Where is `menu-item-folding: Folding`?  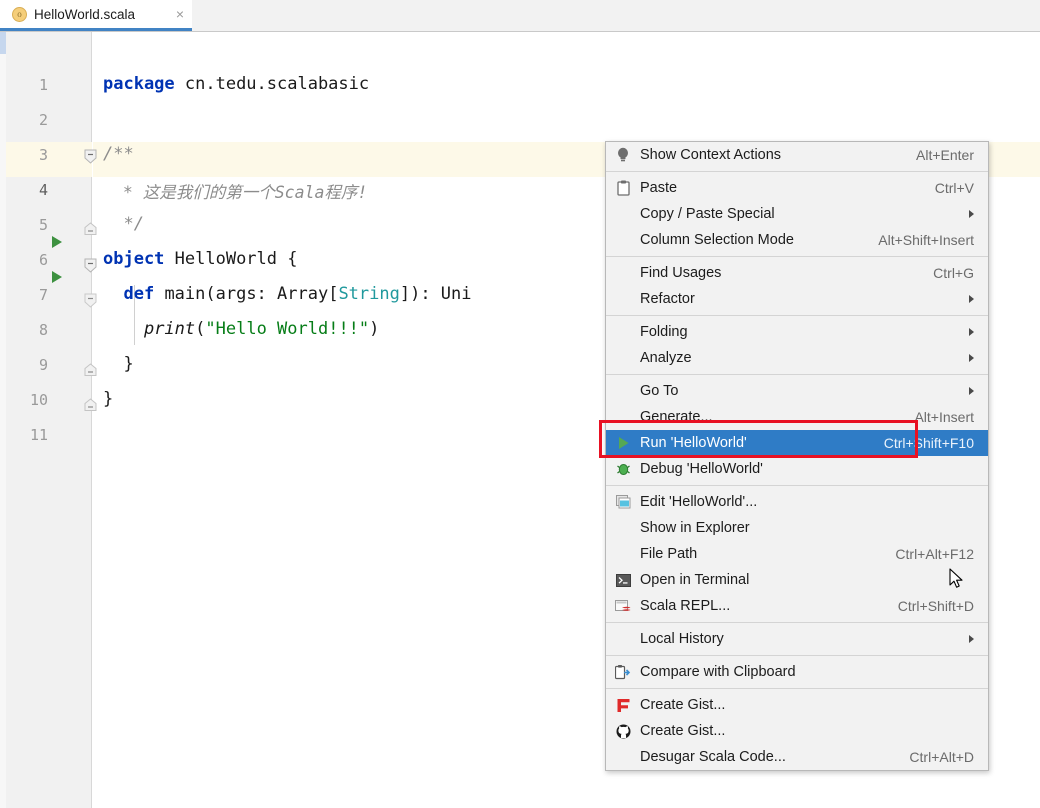 menu-item-folding: Folding is located at coordinates (797, 332).